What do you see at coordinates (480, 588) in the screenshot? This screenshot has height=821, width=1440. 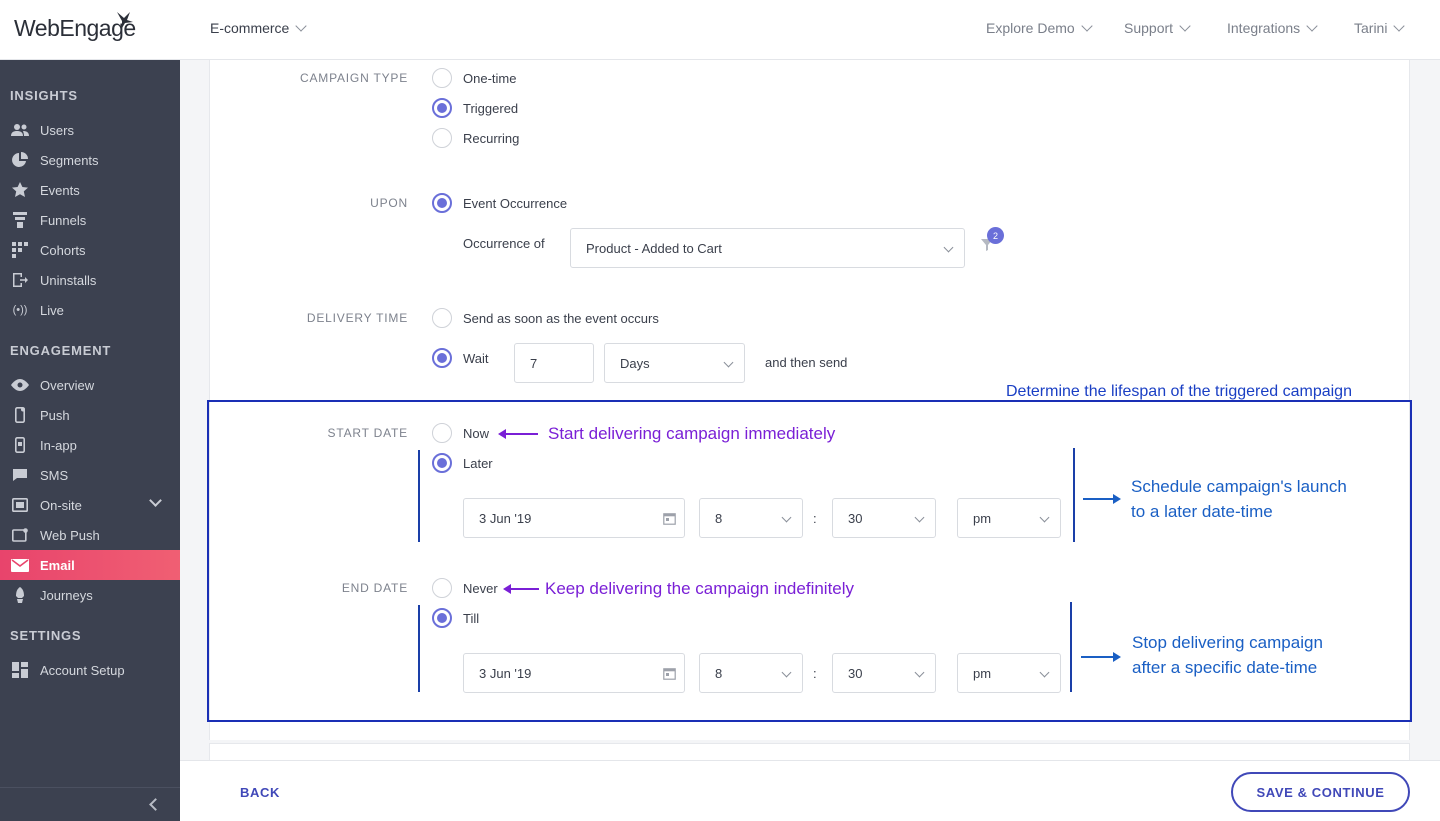 I see `option-end-never: Never` at bounding box center [480, 588].